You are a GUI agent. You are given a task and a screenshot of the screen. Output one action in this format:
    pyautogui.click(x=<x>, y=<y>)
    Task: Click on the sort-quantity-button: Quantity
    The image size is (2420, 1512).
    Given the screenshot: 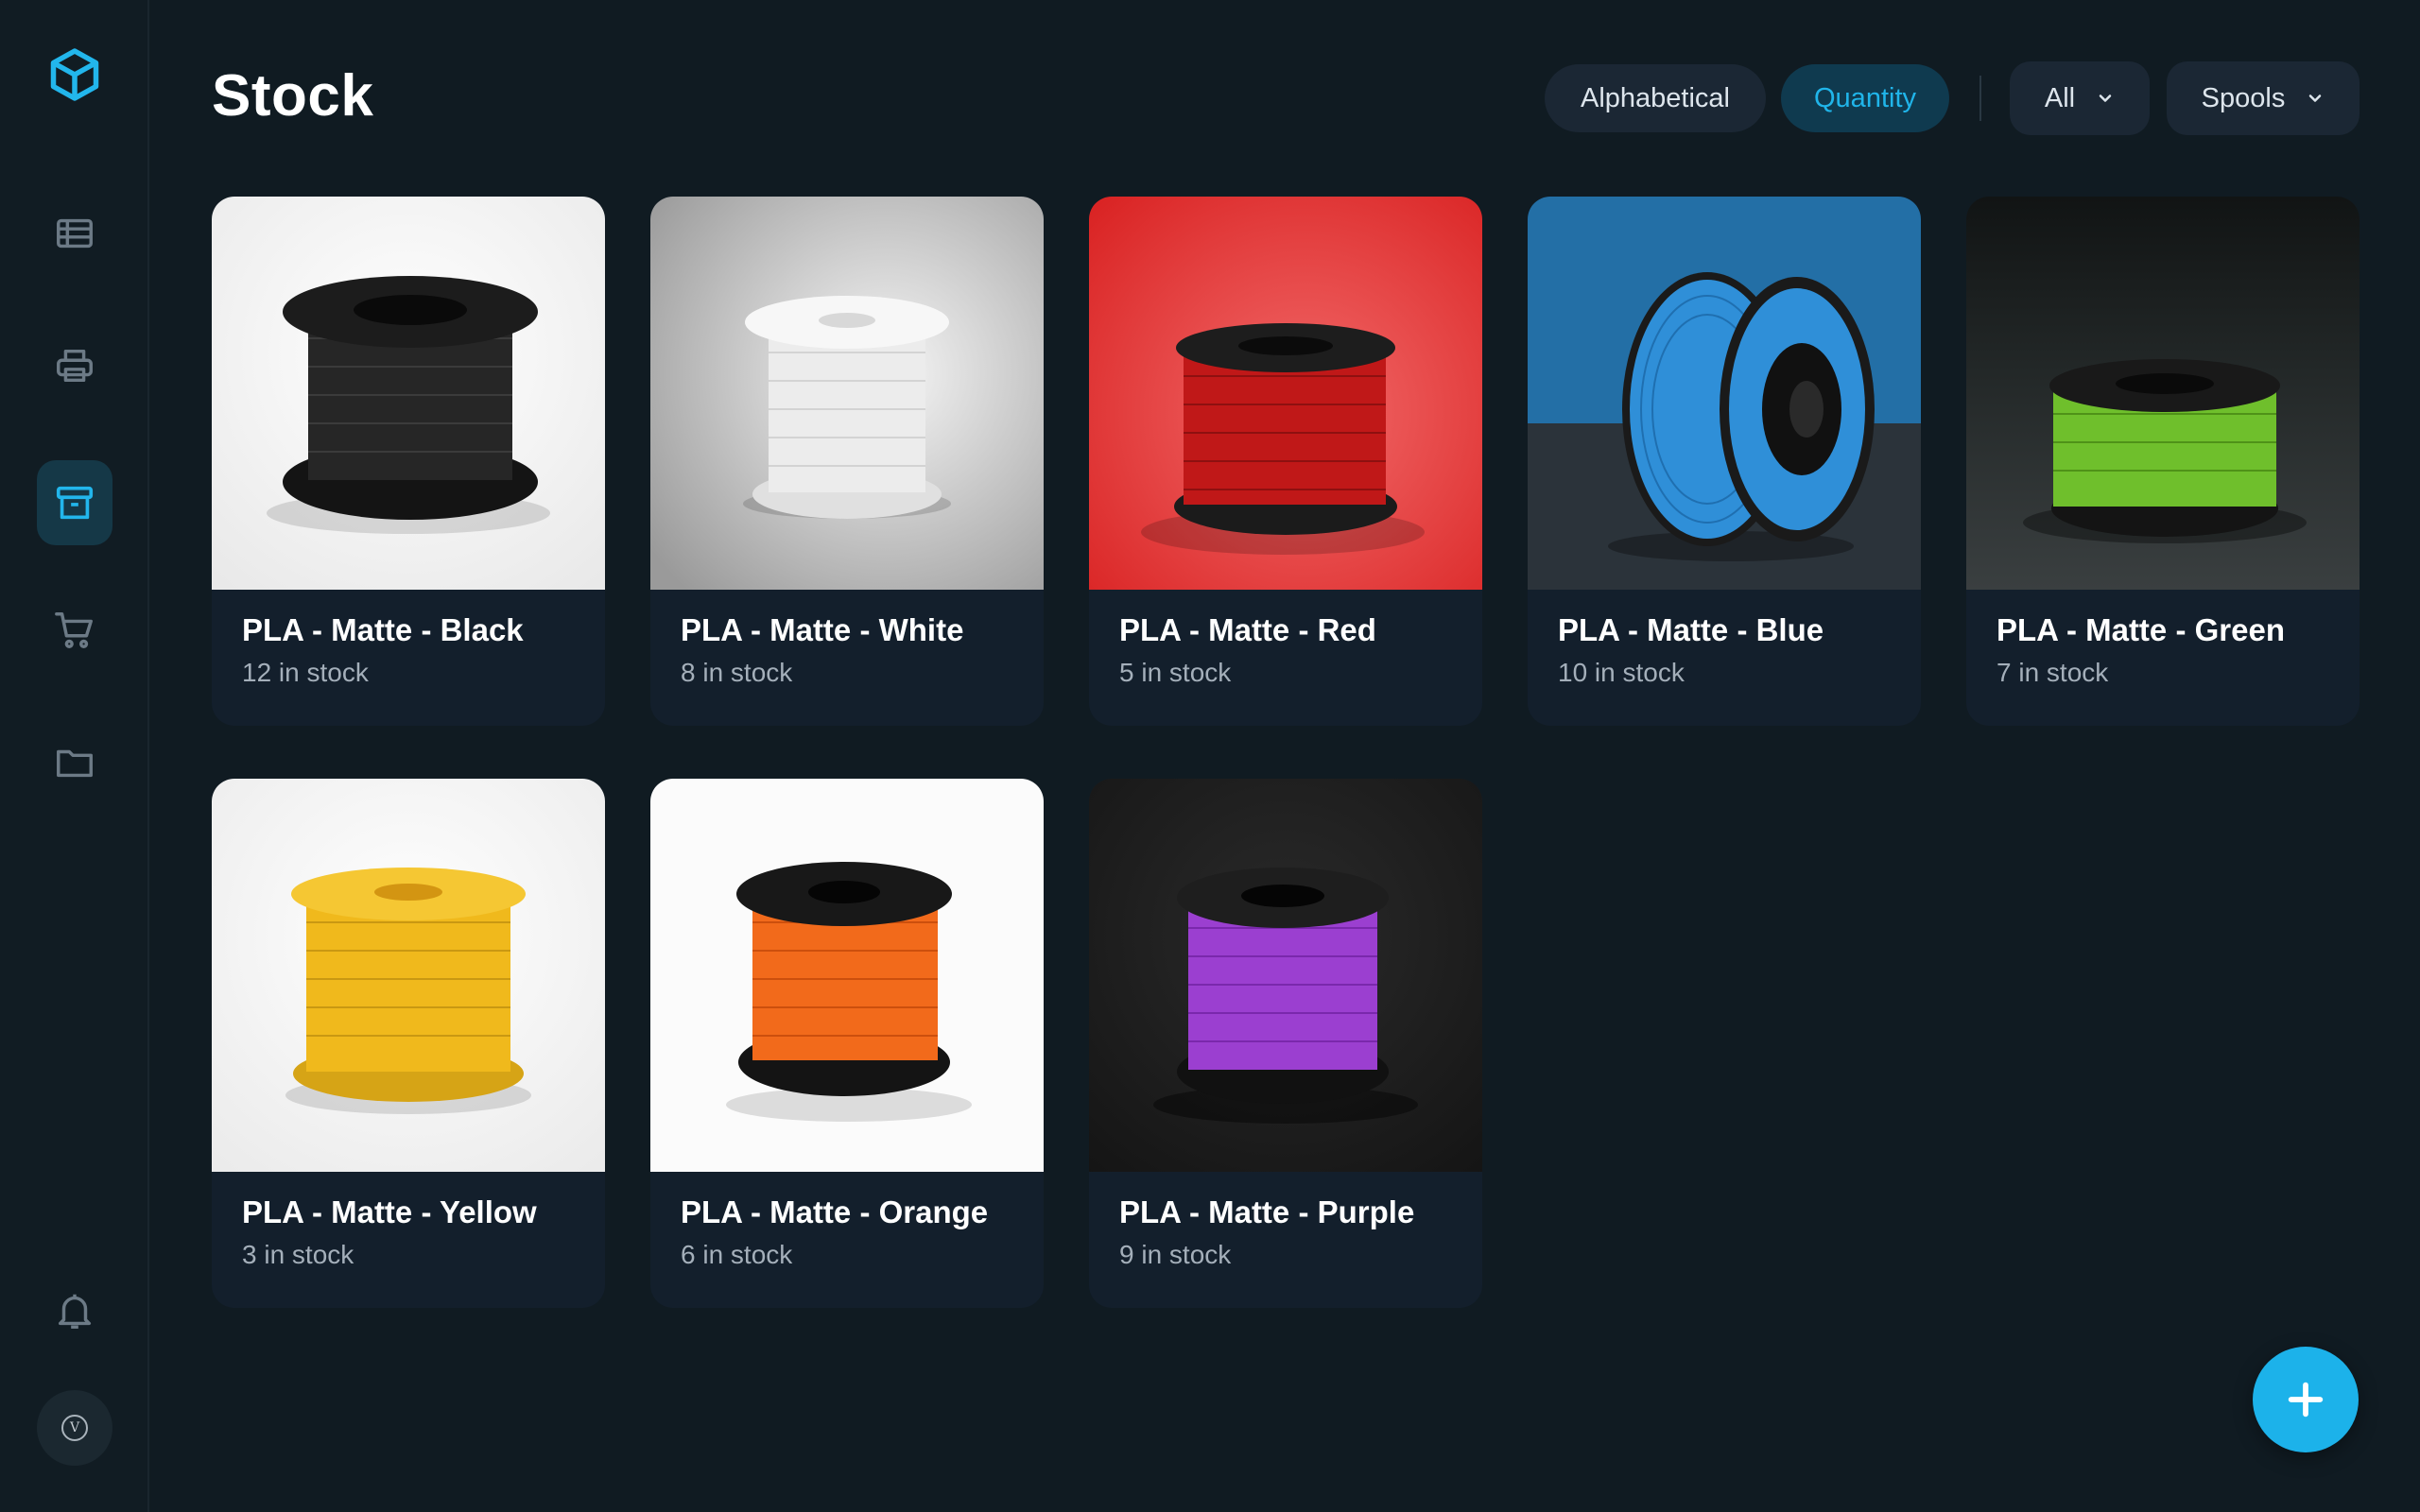 What is the action you would take?
    pyautogui.click(x=1865, y=98)
    